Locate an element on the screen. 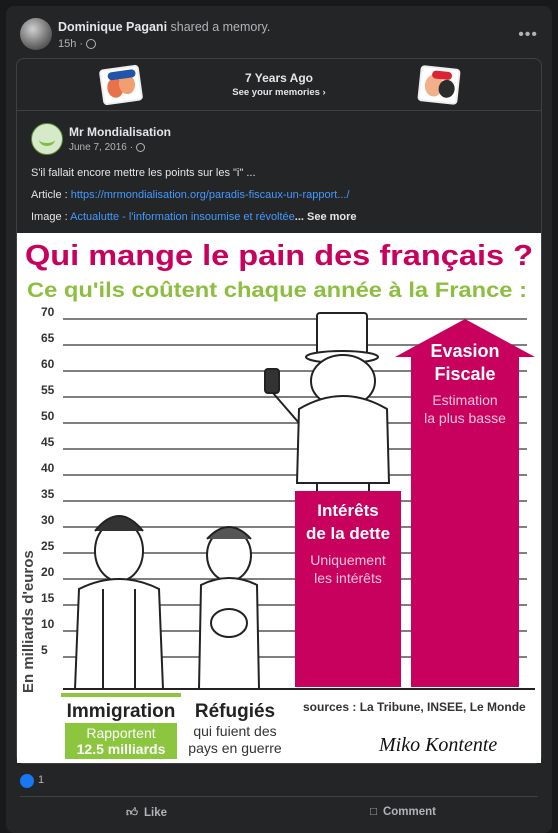  author-name: Dominique Pagani is located at coordinates (112, 27).